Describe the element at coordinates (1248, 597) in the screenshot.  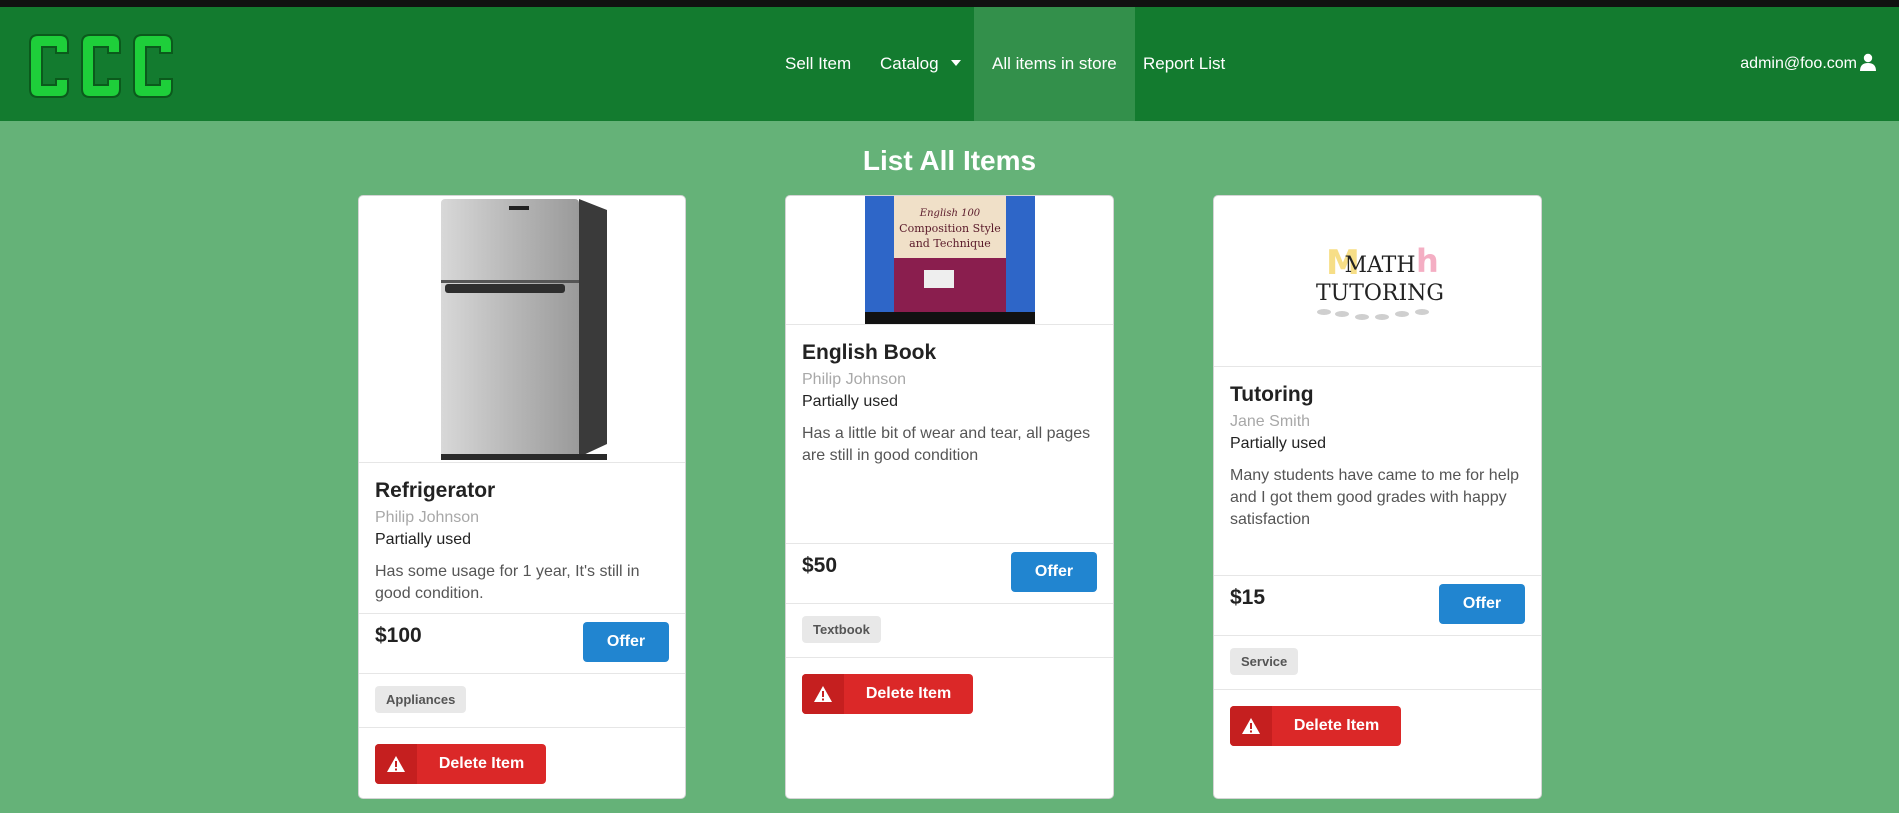
I see `item-price: $15` at that location.